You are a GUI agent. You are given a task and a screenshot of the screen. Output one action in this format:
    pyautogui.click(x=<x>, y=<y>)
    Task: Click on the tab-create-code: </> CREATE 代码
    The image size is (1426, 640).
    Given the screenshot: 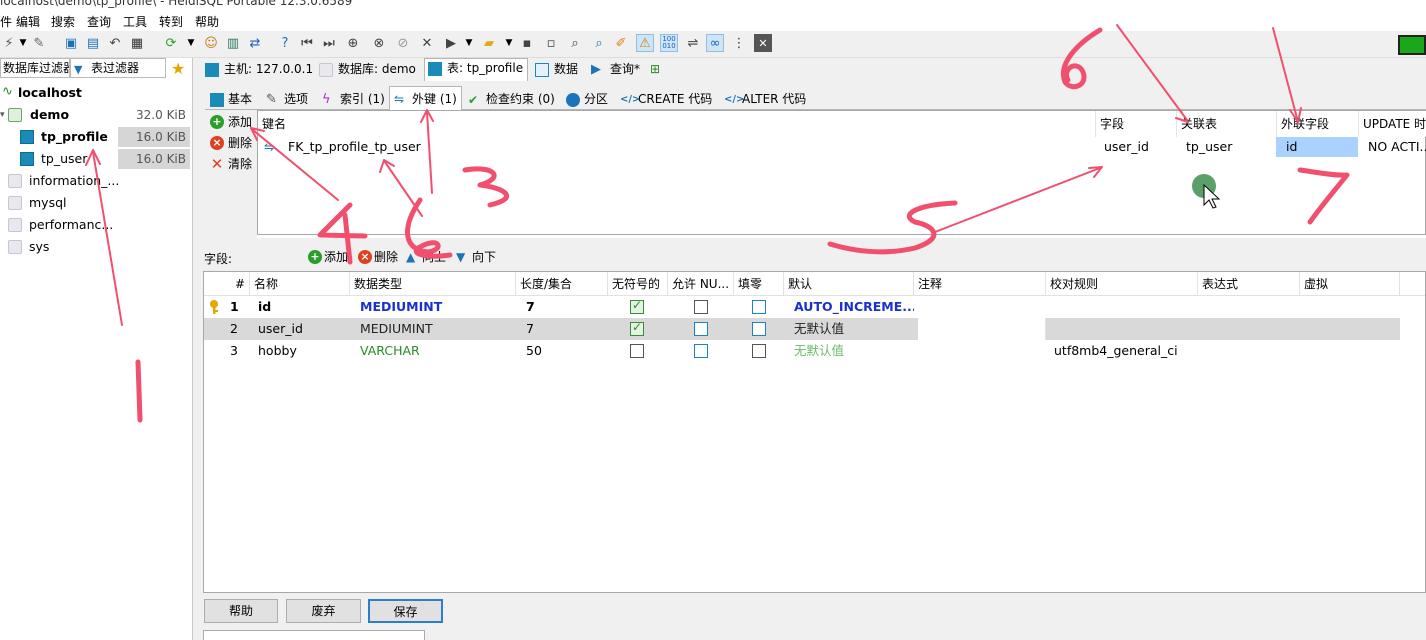 What is the action you would take?
    pyautogui.click(x=666, y=99)
    